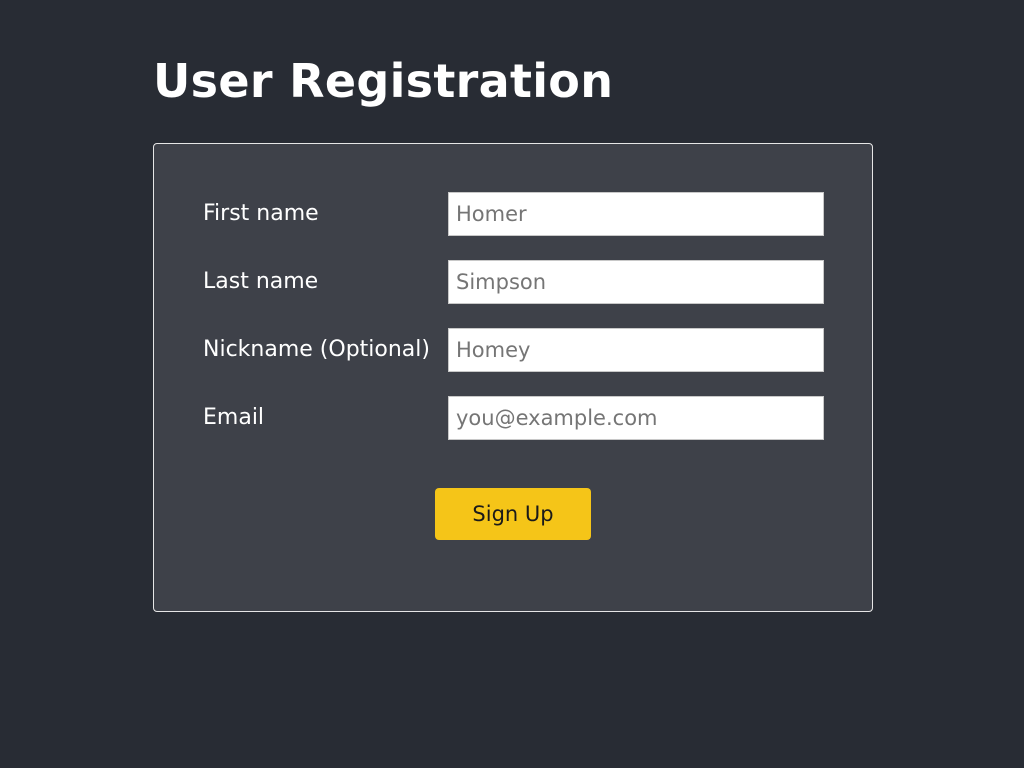 The image size is (1024, 768). Describe the element at coordinates (316, 349) in the screenshot. I see `nickname-label: Nickname (Optional)` at that location.